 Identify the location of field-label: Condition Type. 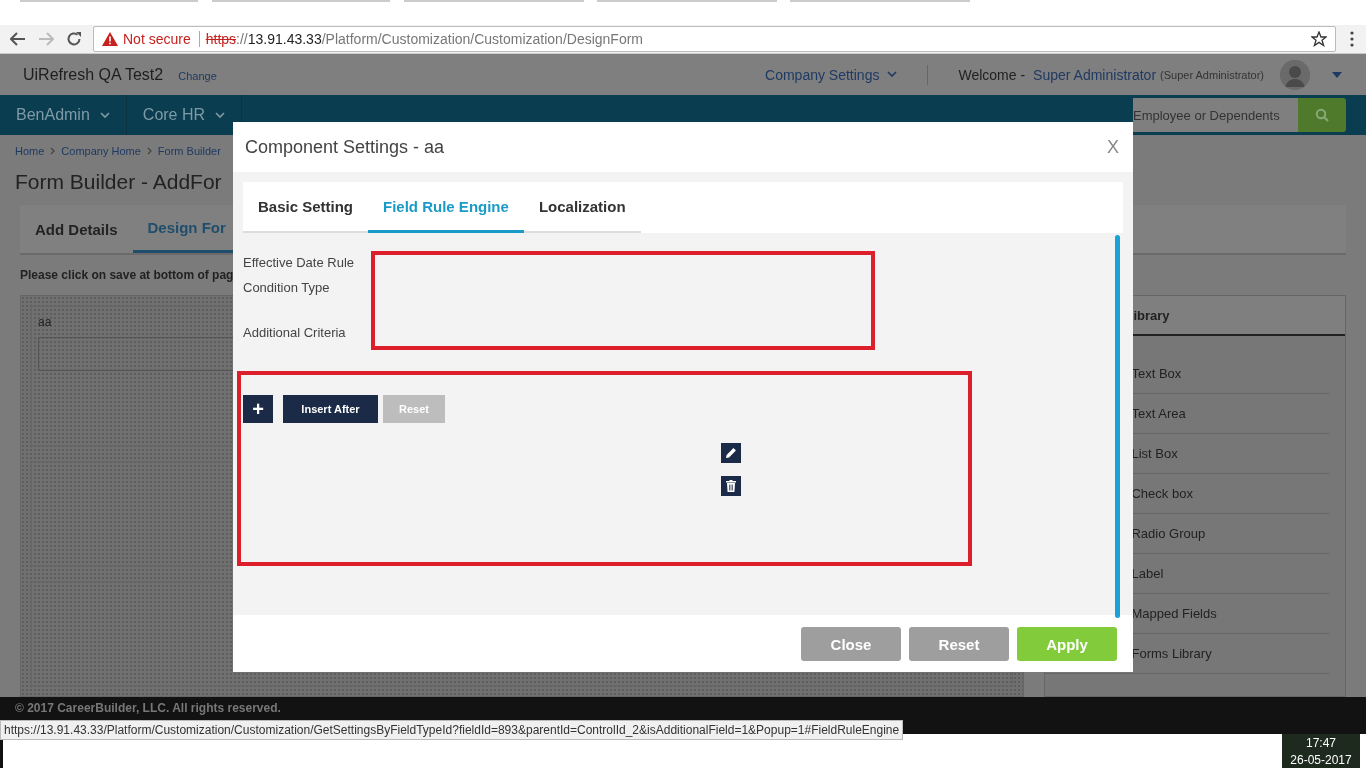
(286, 288).